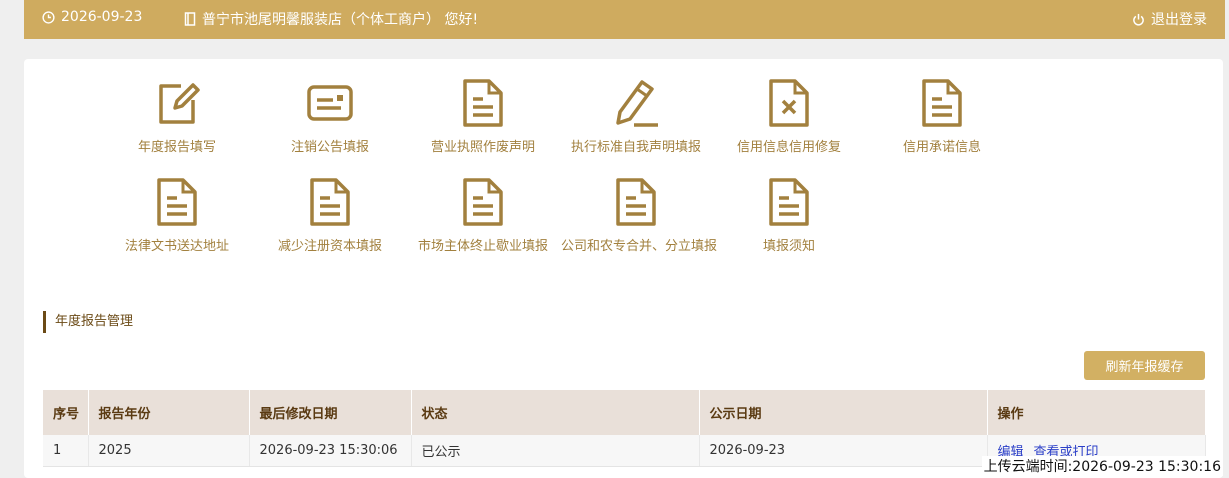  What do you see at coordinates (330, 103) in the screenshot?
I see `id-card-icon` at bounding box center [330, 103].